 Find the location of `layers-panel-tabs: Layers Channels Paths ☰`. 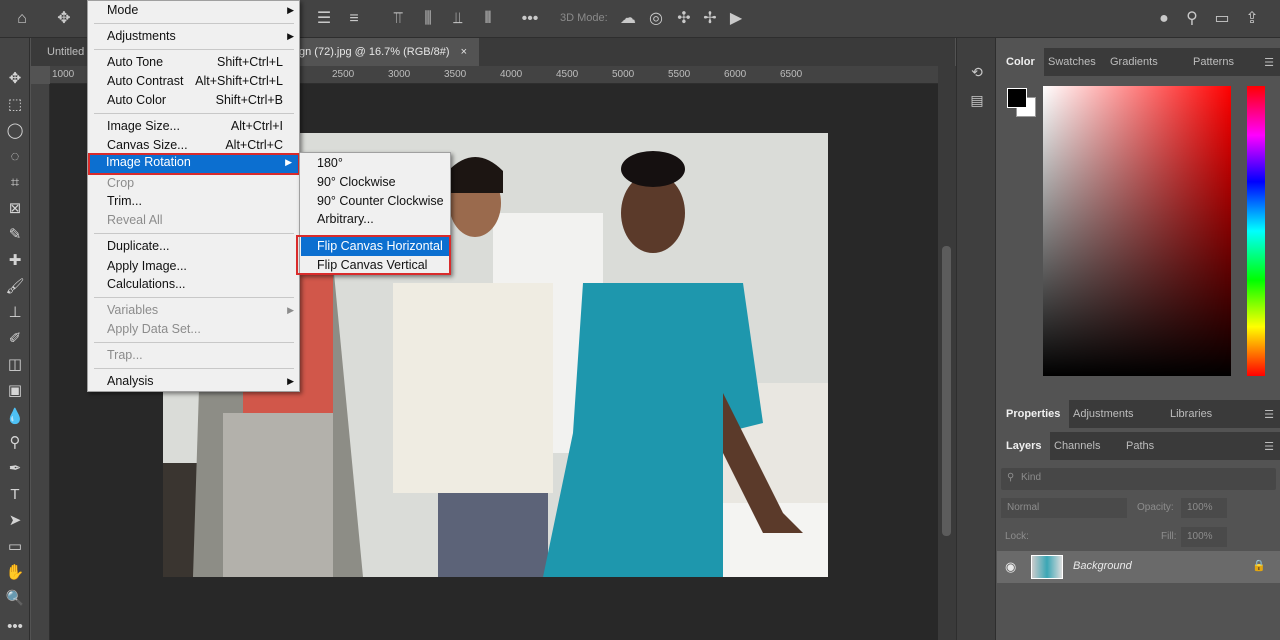

layers-panel-tabs: Layers Channels Paths ☰ is located at coordinates (1138, 446).